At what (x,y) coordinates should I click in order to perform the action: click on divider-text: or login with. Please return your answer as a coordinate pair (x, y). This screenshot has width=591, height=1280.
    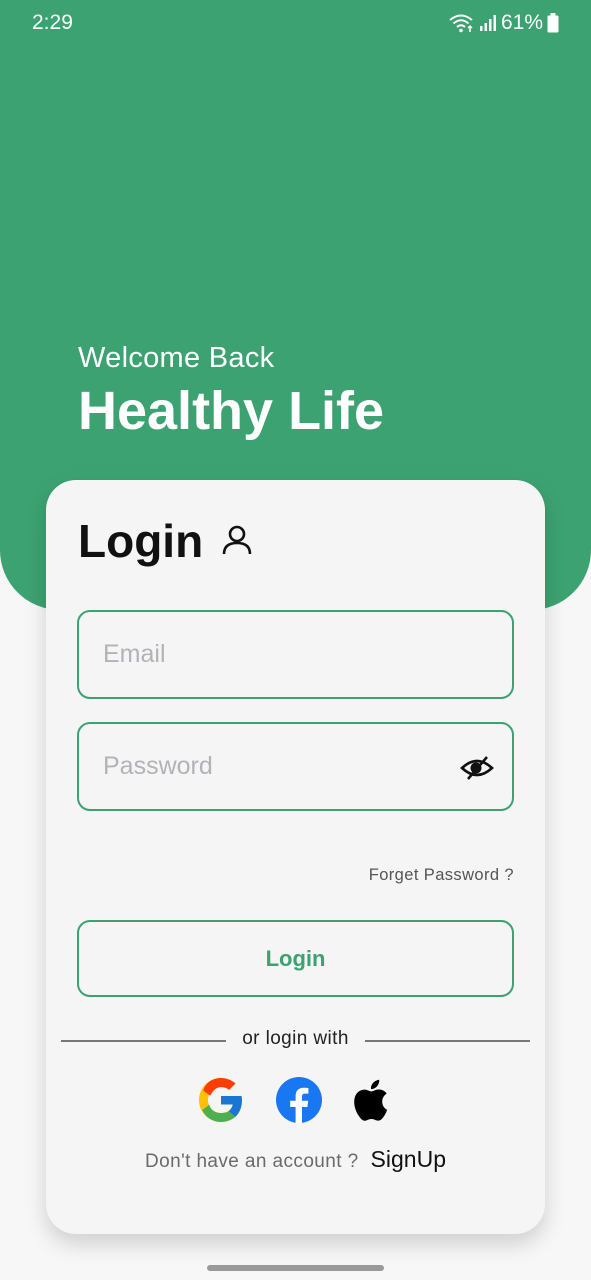
    Looking at the image, I should click on (295, 1038).